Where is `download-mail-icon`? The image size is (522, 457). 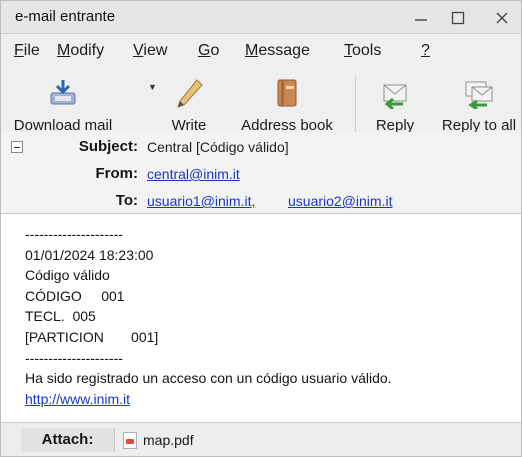 download-mail-icon is located at coordinates (63, 92).